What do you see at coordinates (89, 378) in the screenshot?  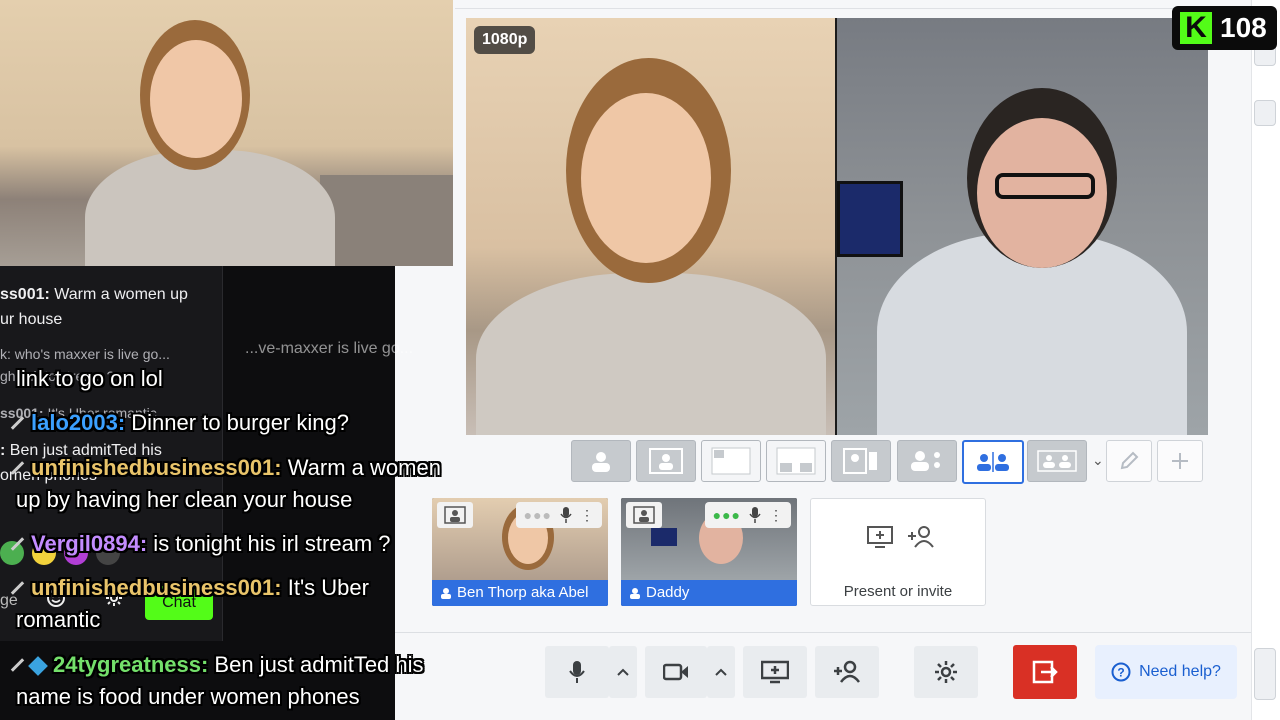 I see `overlay-chat-line: link to go on lol` at bounding box center [89, 378].